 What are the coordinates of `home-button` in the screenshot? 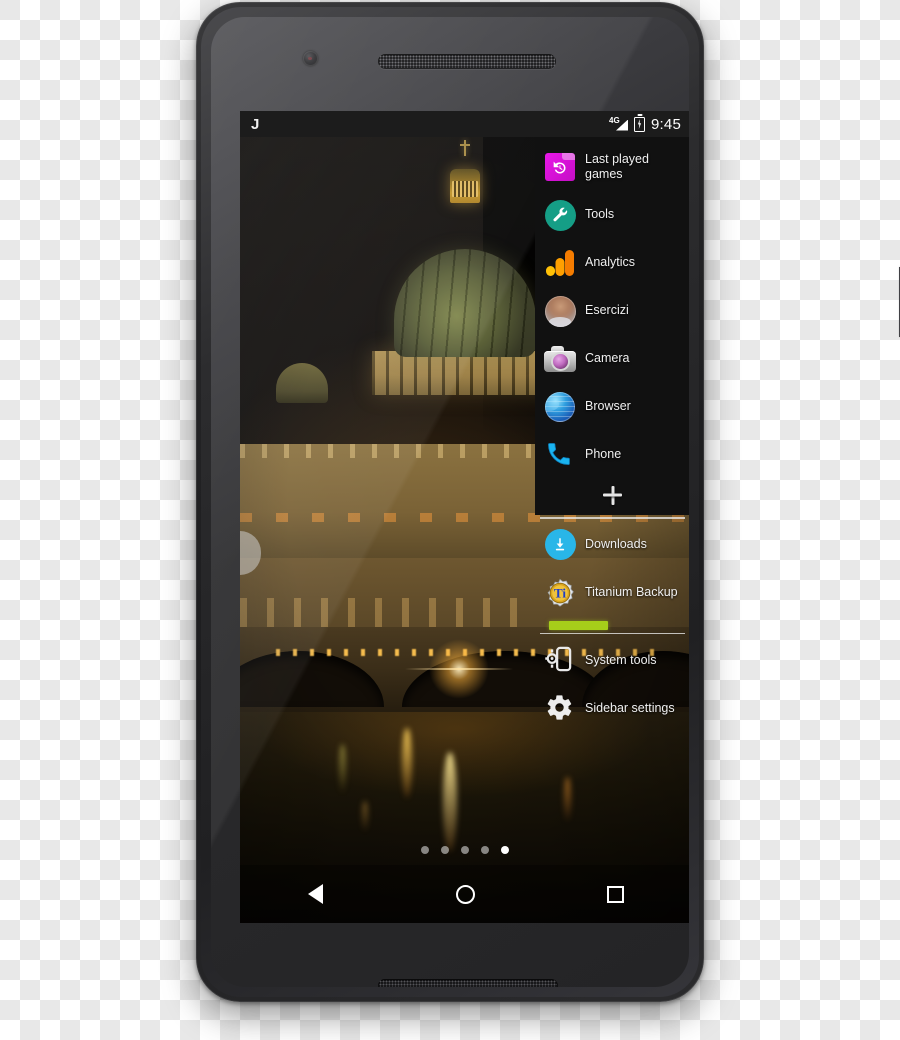 It's located at (465, 894).